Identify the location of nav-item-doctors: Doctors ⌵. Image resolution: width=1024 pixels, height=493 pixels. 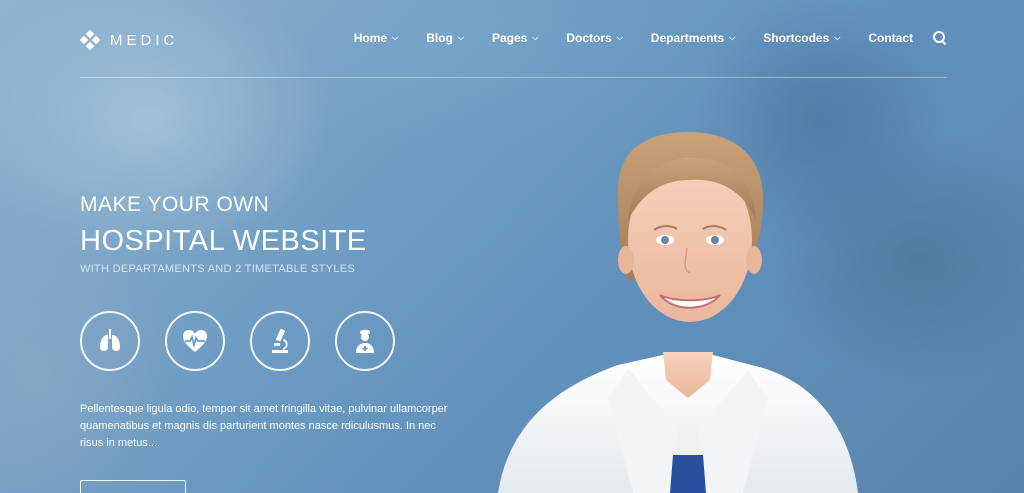
(594, 38).